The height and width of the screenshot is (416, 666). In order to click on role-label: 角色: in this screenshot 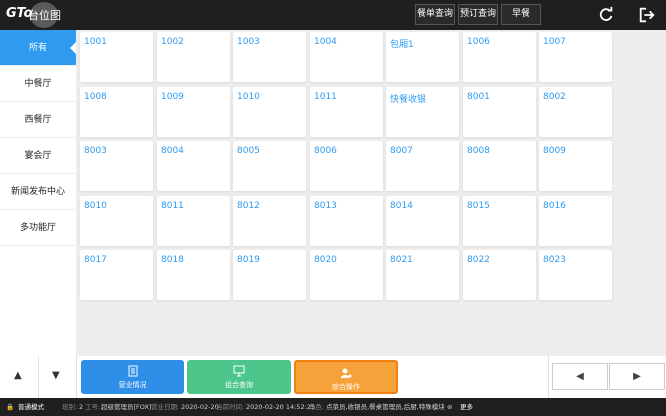, I will do `click(317, 407)`.